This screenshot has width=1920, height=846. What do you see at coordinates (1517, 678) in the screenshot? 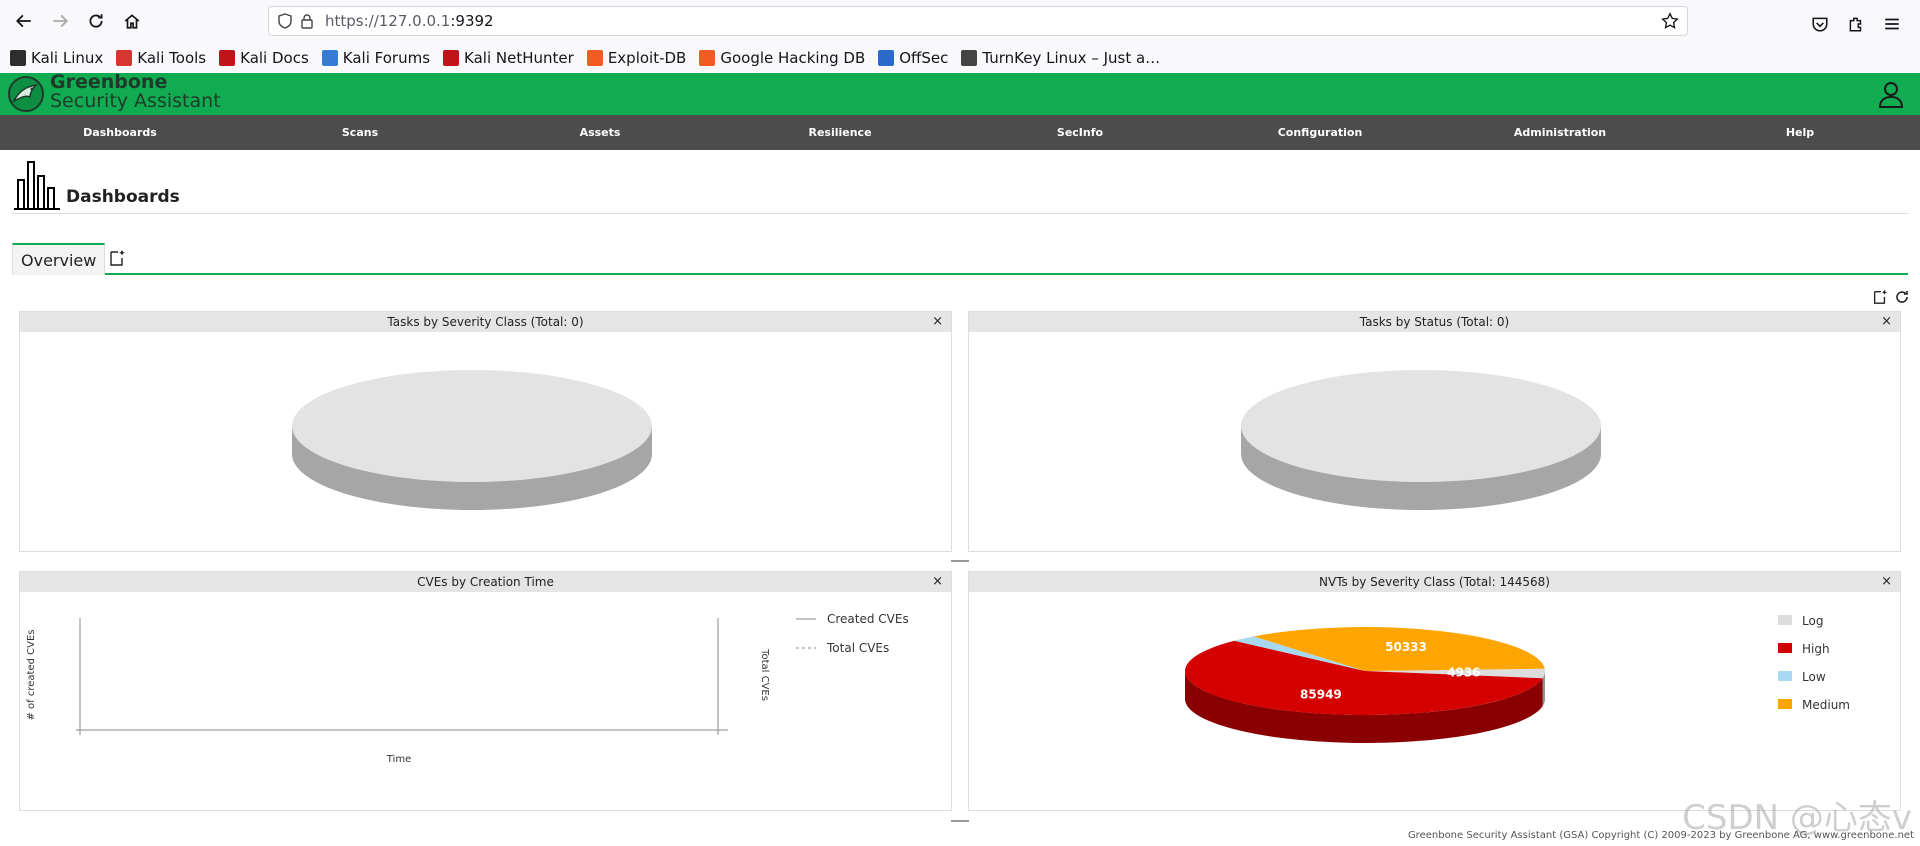
I see `nvts-pie-chart: 4936 85949 50333 Log High Low Medium` at bounding box center [1517, 678].